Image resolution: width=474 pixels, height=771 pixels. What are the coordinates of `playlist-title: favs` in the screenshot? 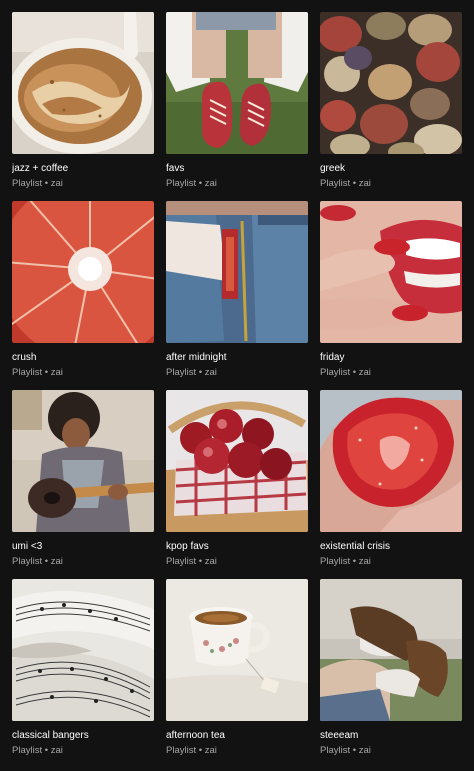 It's located at (175, 168).